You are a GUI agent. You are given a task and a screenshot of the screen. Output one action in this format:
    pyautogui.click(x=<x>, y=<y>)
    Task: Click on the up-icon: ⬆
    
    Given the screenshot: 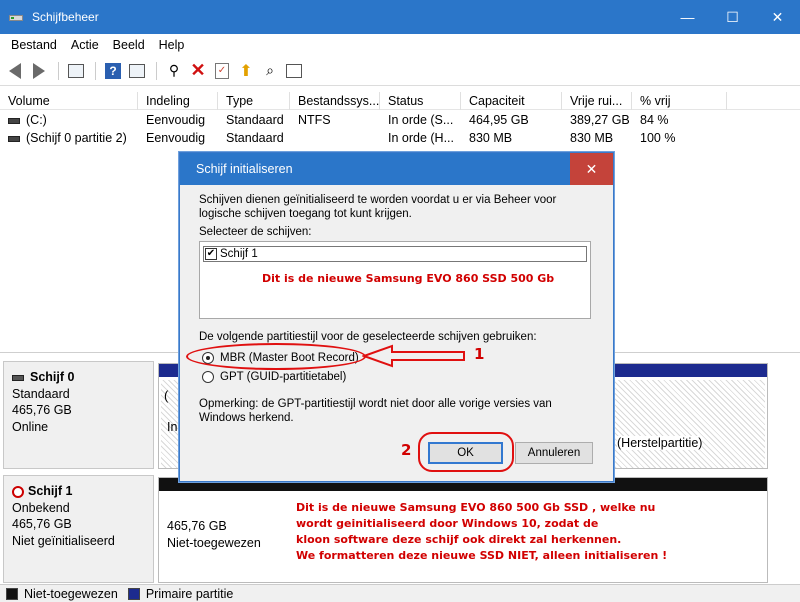 What is the action you would take?
    pyautogui.click(x=246, y=71)
    